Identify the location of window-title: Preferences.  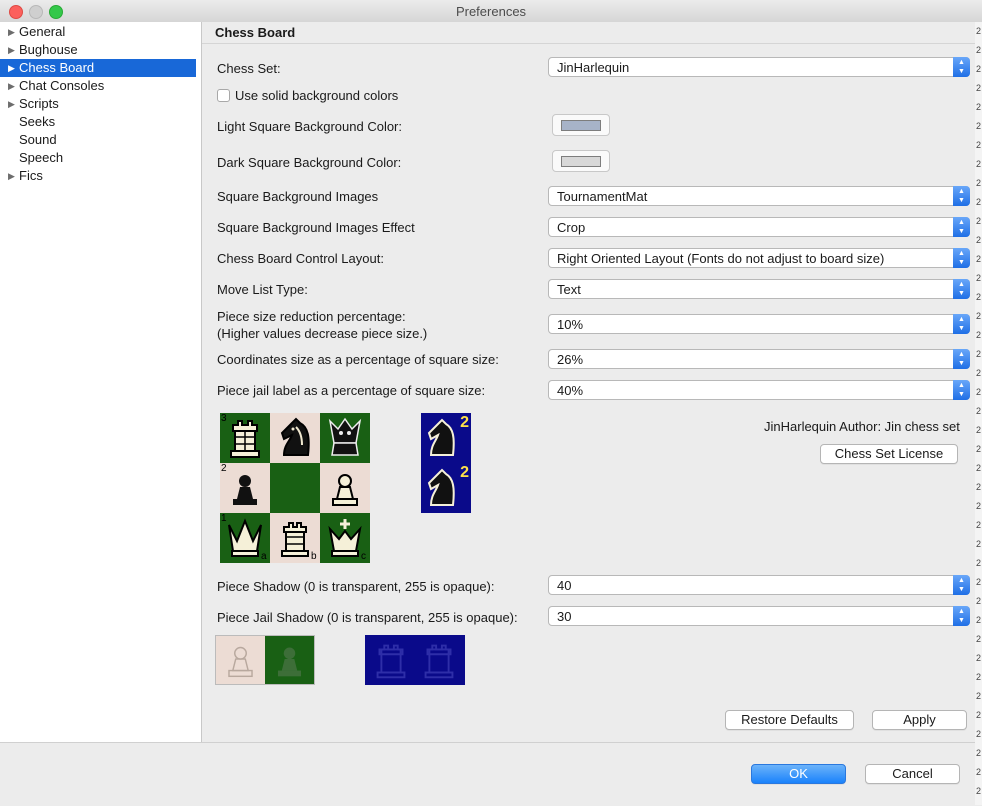
(491, 11).